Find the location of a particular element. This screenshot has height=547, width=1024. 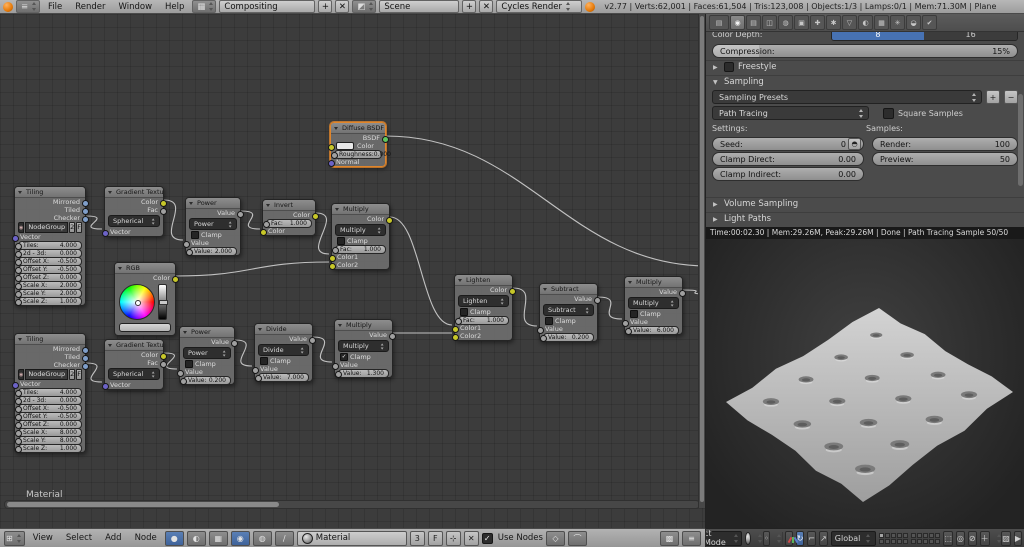

node-menu-view: View is located at coordinates (43, 538).